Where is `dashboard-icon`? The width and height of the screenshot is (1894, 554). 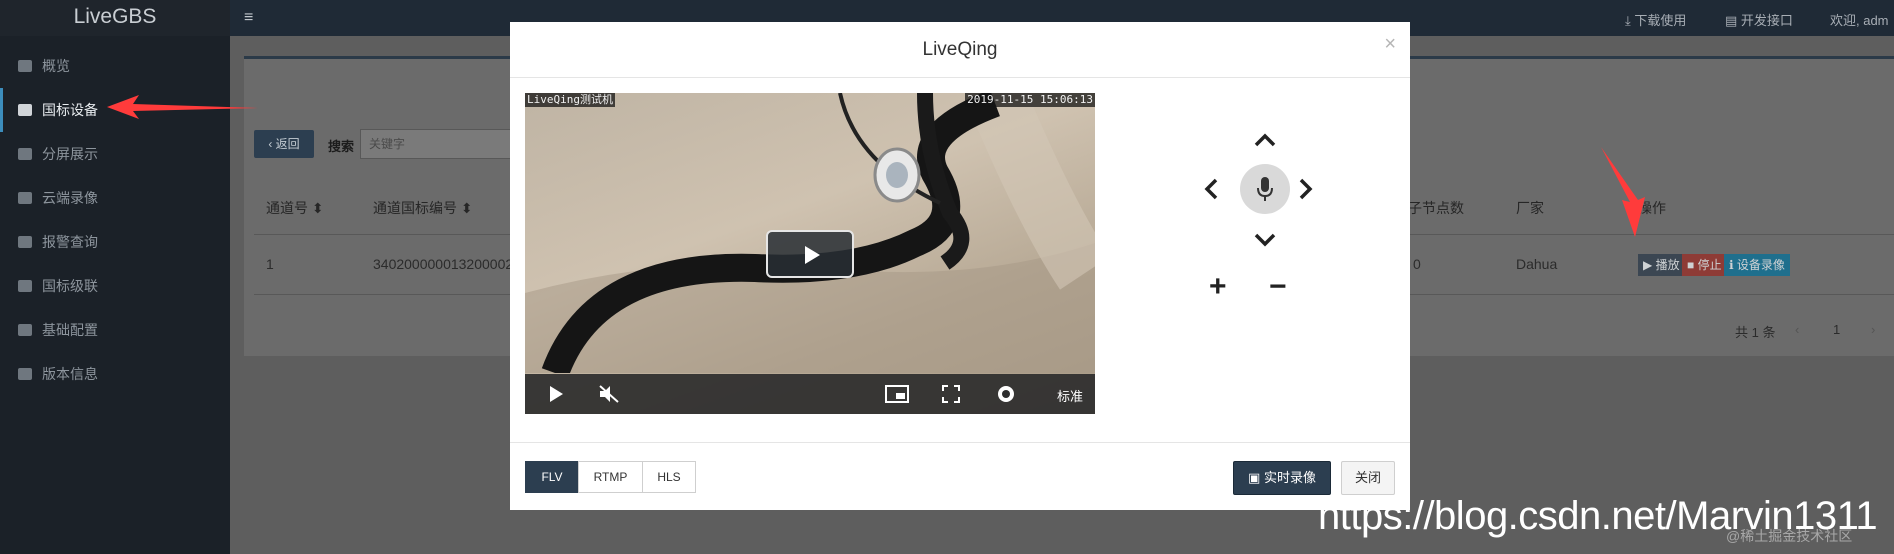
dashboard-icon is located at coordinates (25, 66).